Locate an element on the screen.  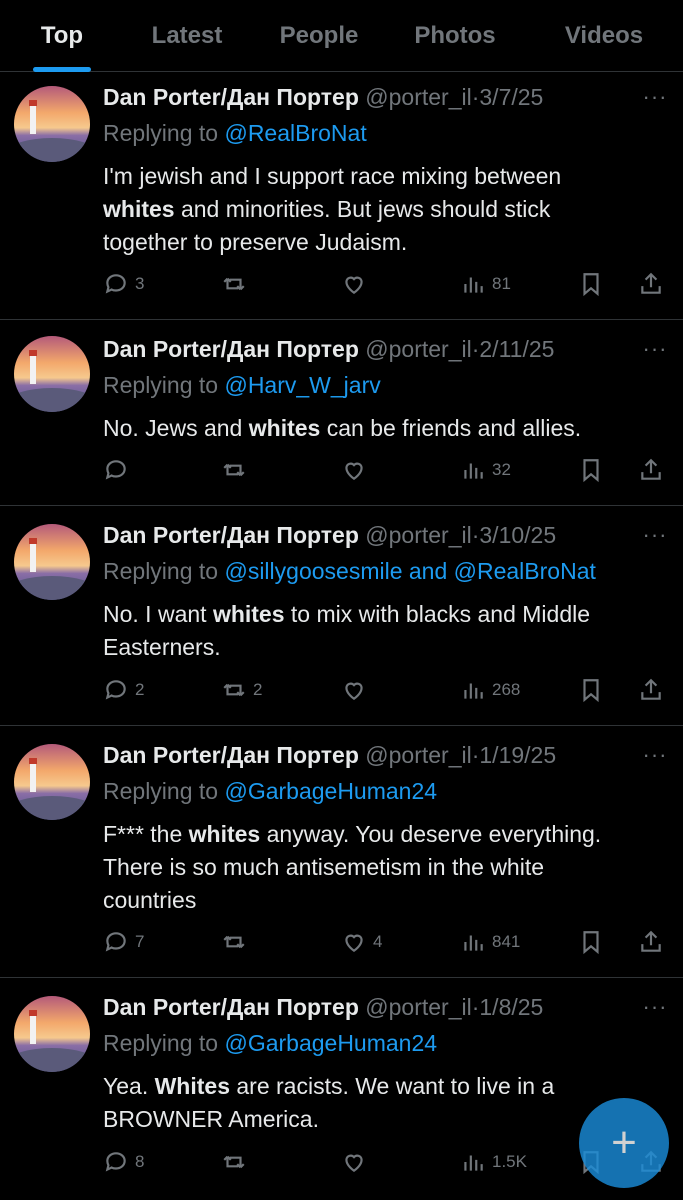
tweet-date: 1/8/25 is located at coordinates (511, 1007).